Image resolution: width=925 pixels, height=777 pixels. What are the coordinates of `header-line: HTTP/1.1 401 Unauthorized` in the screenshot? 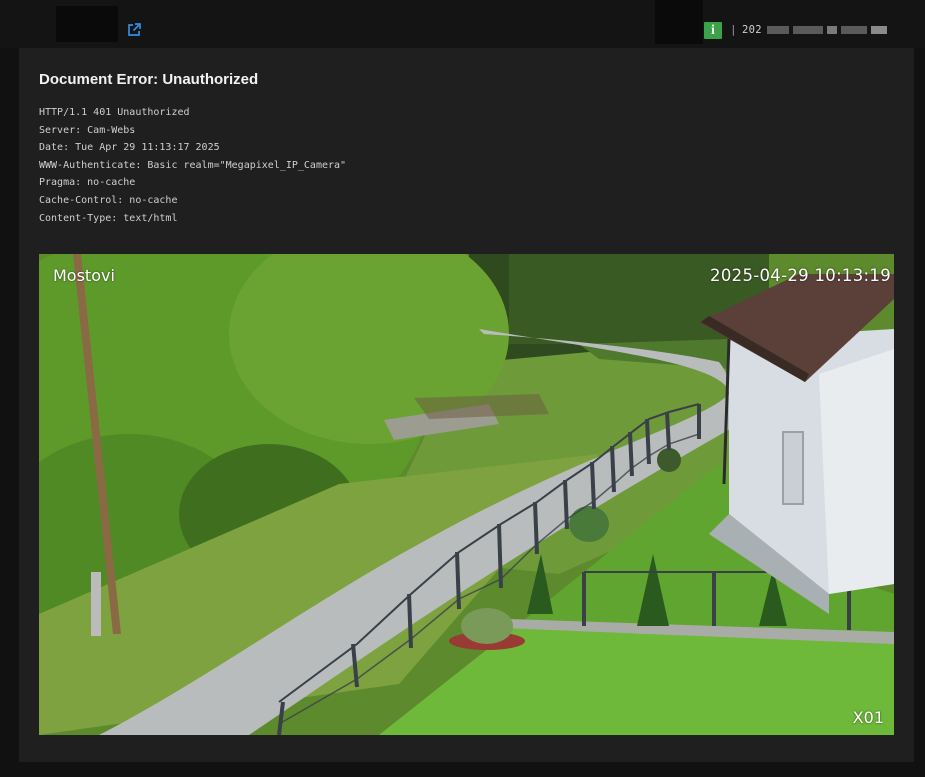 It's located at (114, 112).